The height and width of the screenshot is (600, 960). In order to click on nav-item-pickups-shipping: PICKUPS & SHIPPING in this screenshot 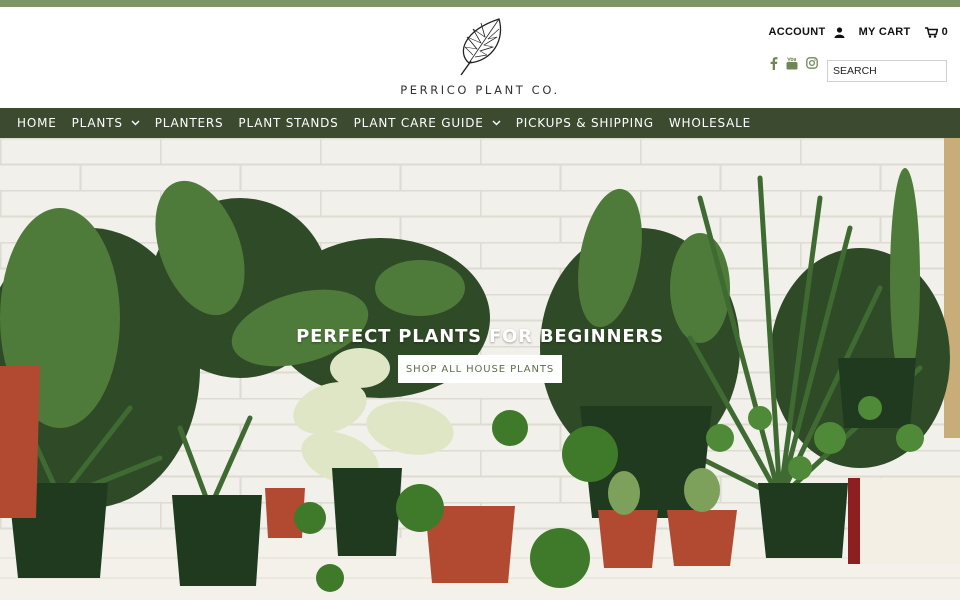, I will do `click(585, 123)`.